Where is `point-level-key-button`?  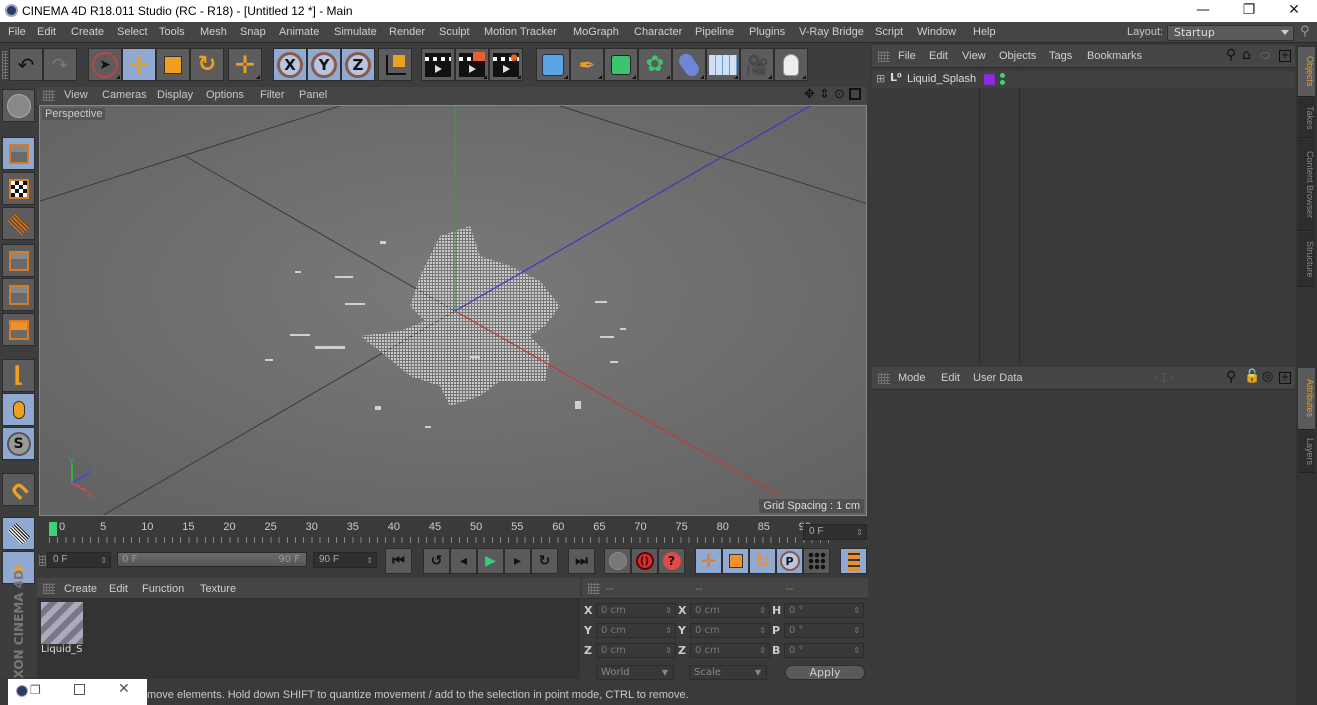 point-level-key-button is located at coordinates (816, 561).